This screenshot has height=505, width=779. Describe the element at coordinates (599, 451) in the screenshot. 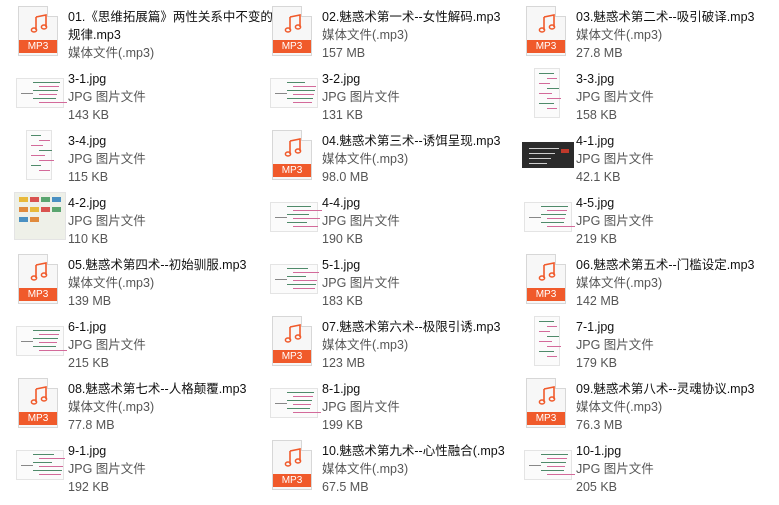

I see `file-name: 10-1.jpg` at that location.